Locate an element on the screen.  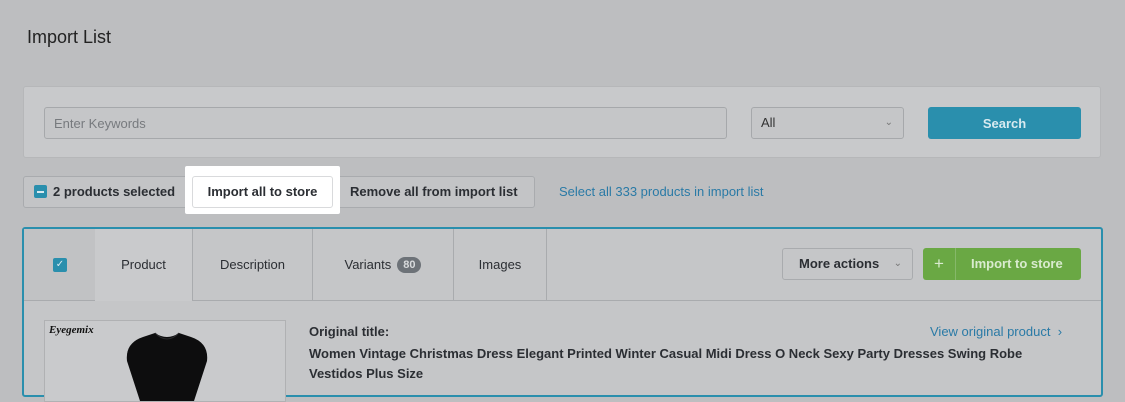
dress-image is located at coordinates (167, 366).